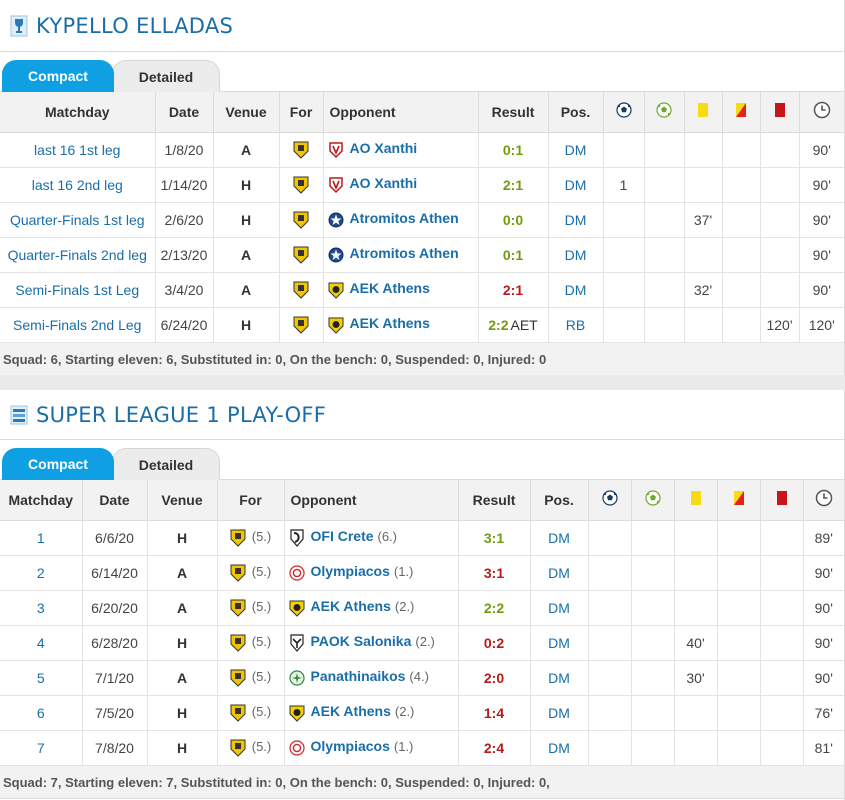 This screenshot has height=800, width=845. I want to click on pao-crest-icon, so click(296, 677).